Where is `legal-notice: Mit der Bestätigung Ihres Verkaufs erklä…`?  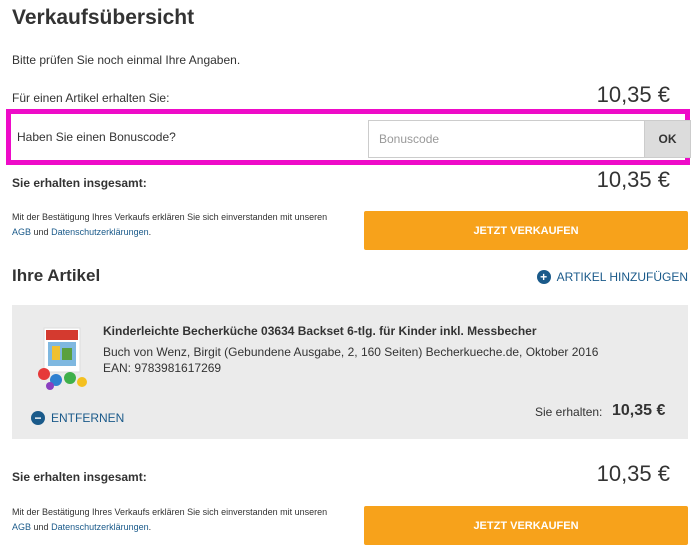
legal-notice: Mit der Bestätigung Ihres Verkaufs erklä… is located at coordinates (170, 224).